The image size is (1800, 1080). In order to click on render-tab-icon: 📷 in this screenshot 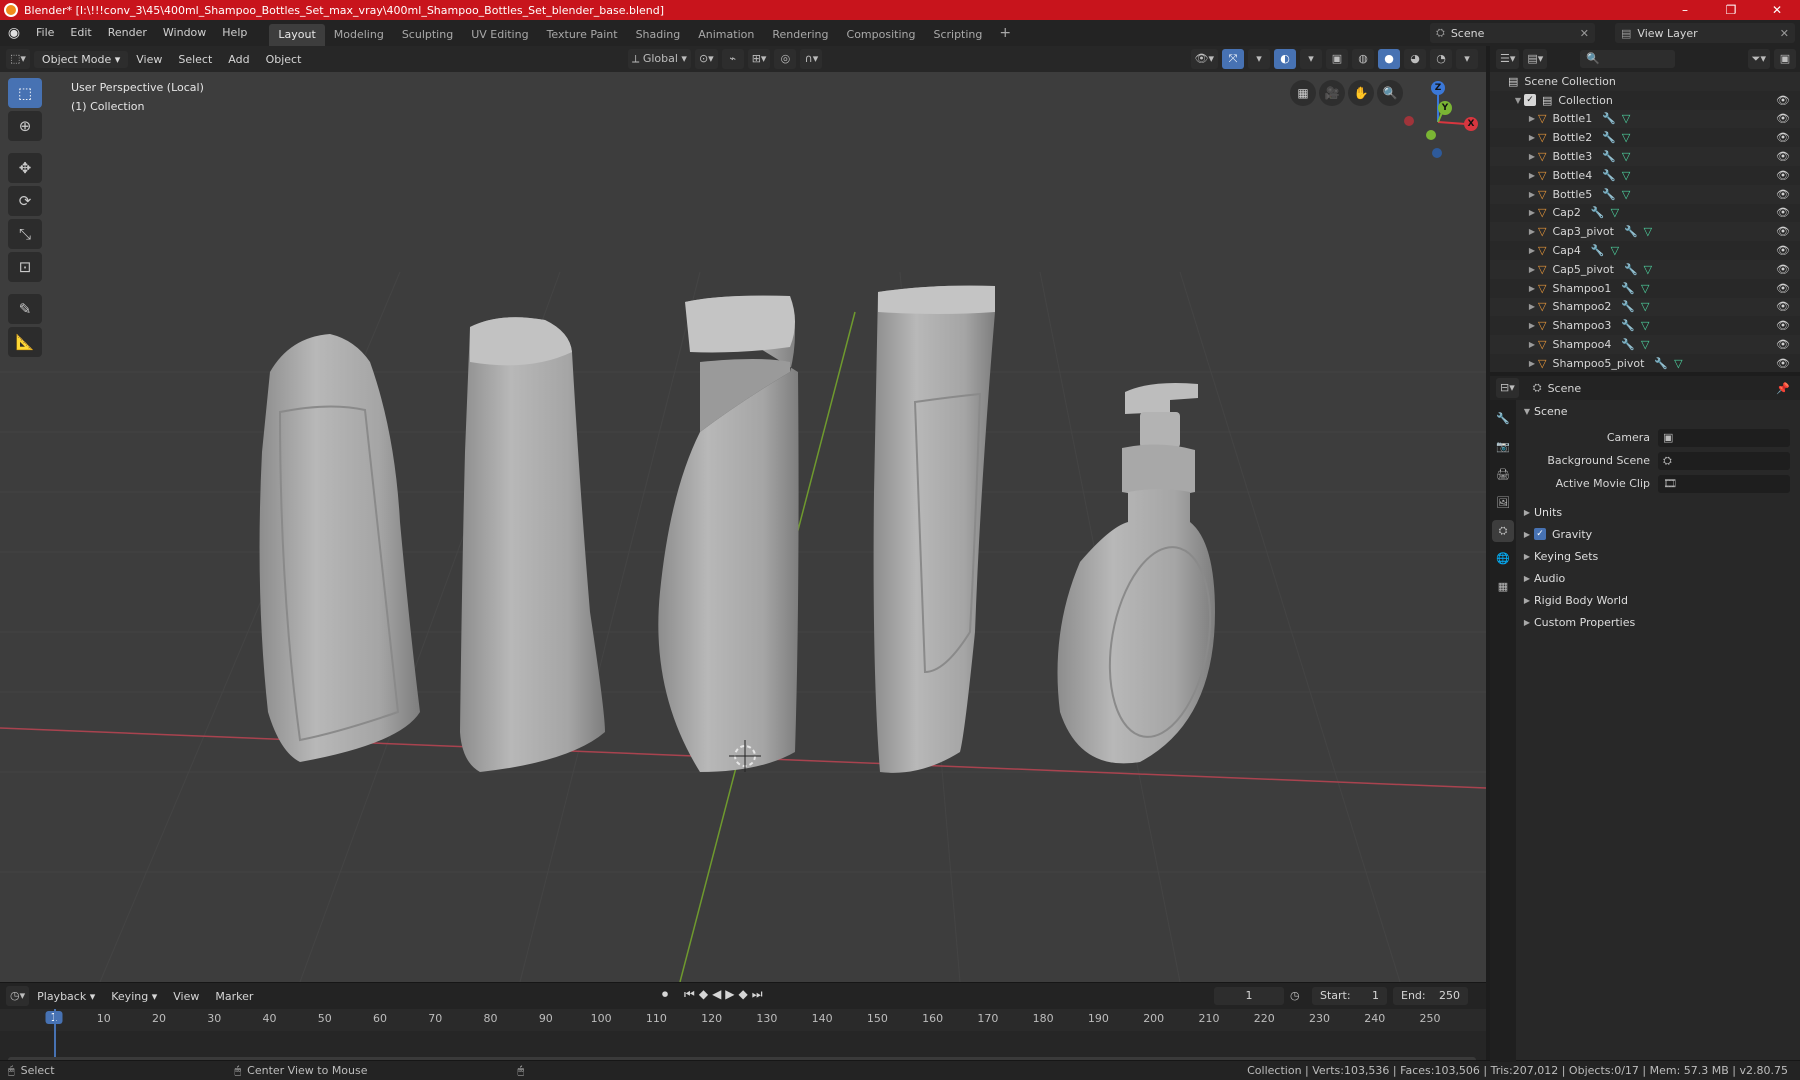, I will do `click(1503, 447)`.